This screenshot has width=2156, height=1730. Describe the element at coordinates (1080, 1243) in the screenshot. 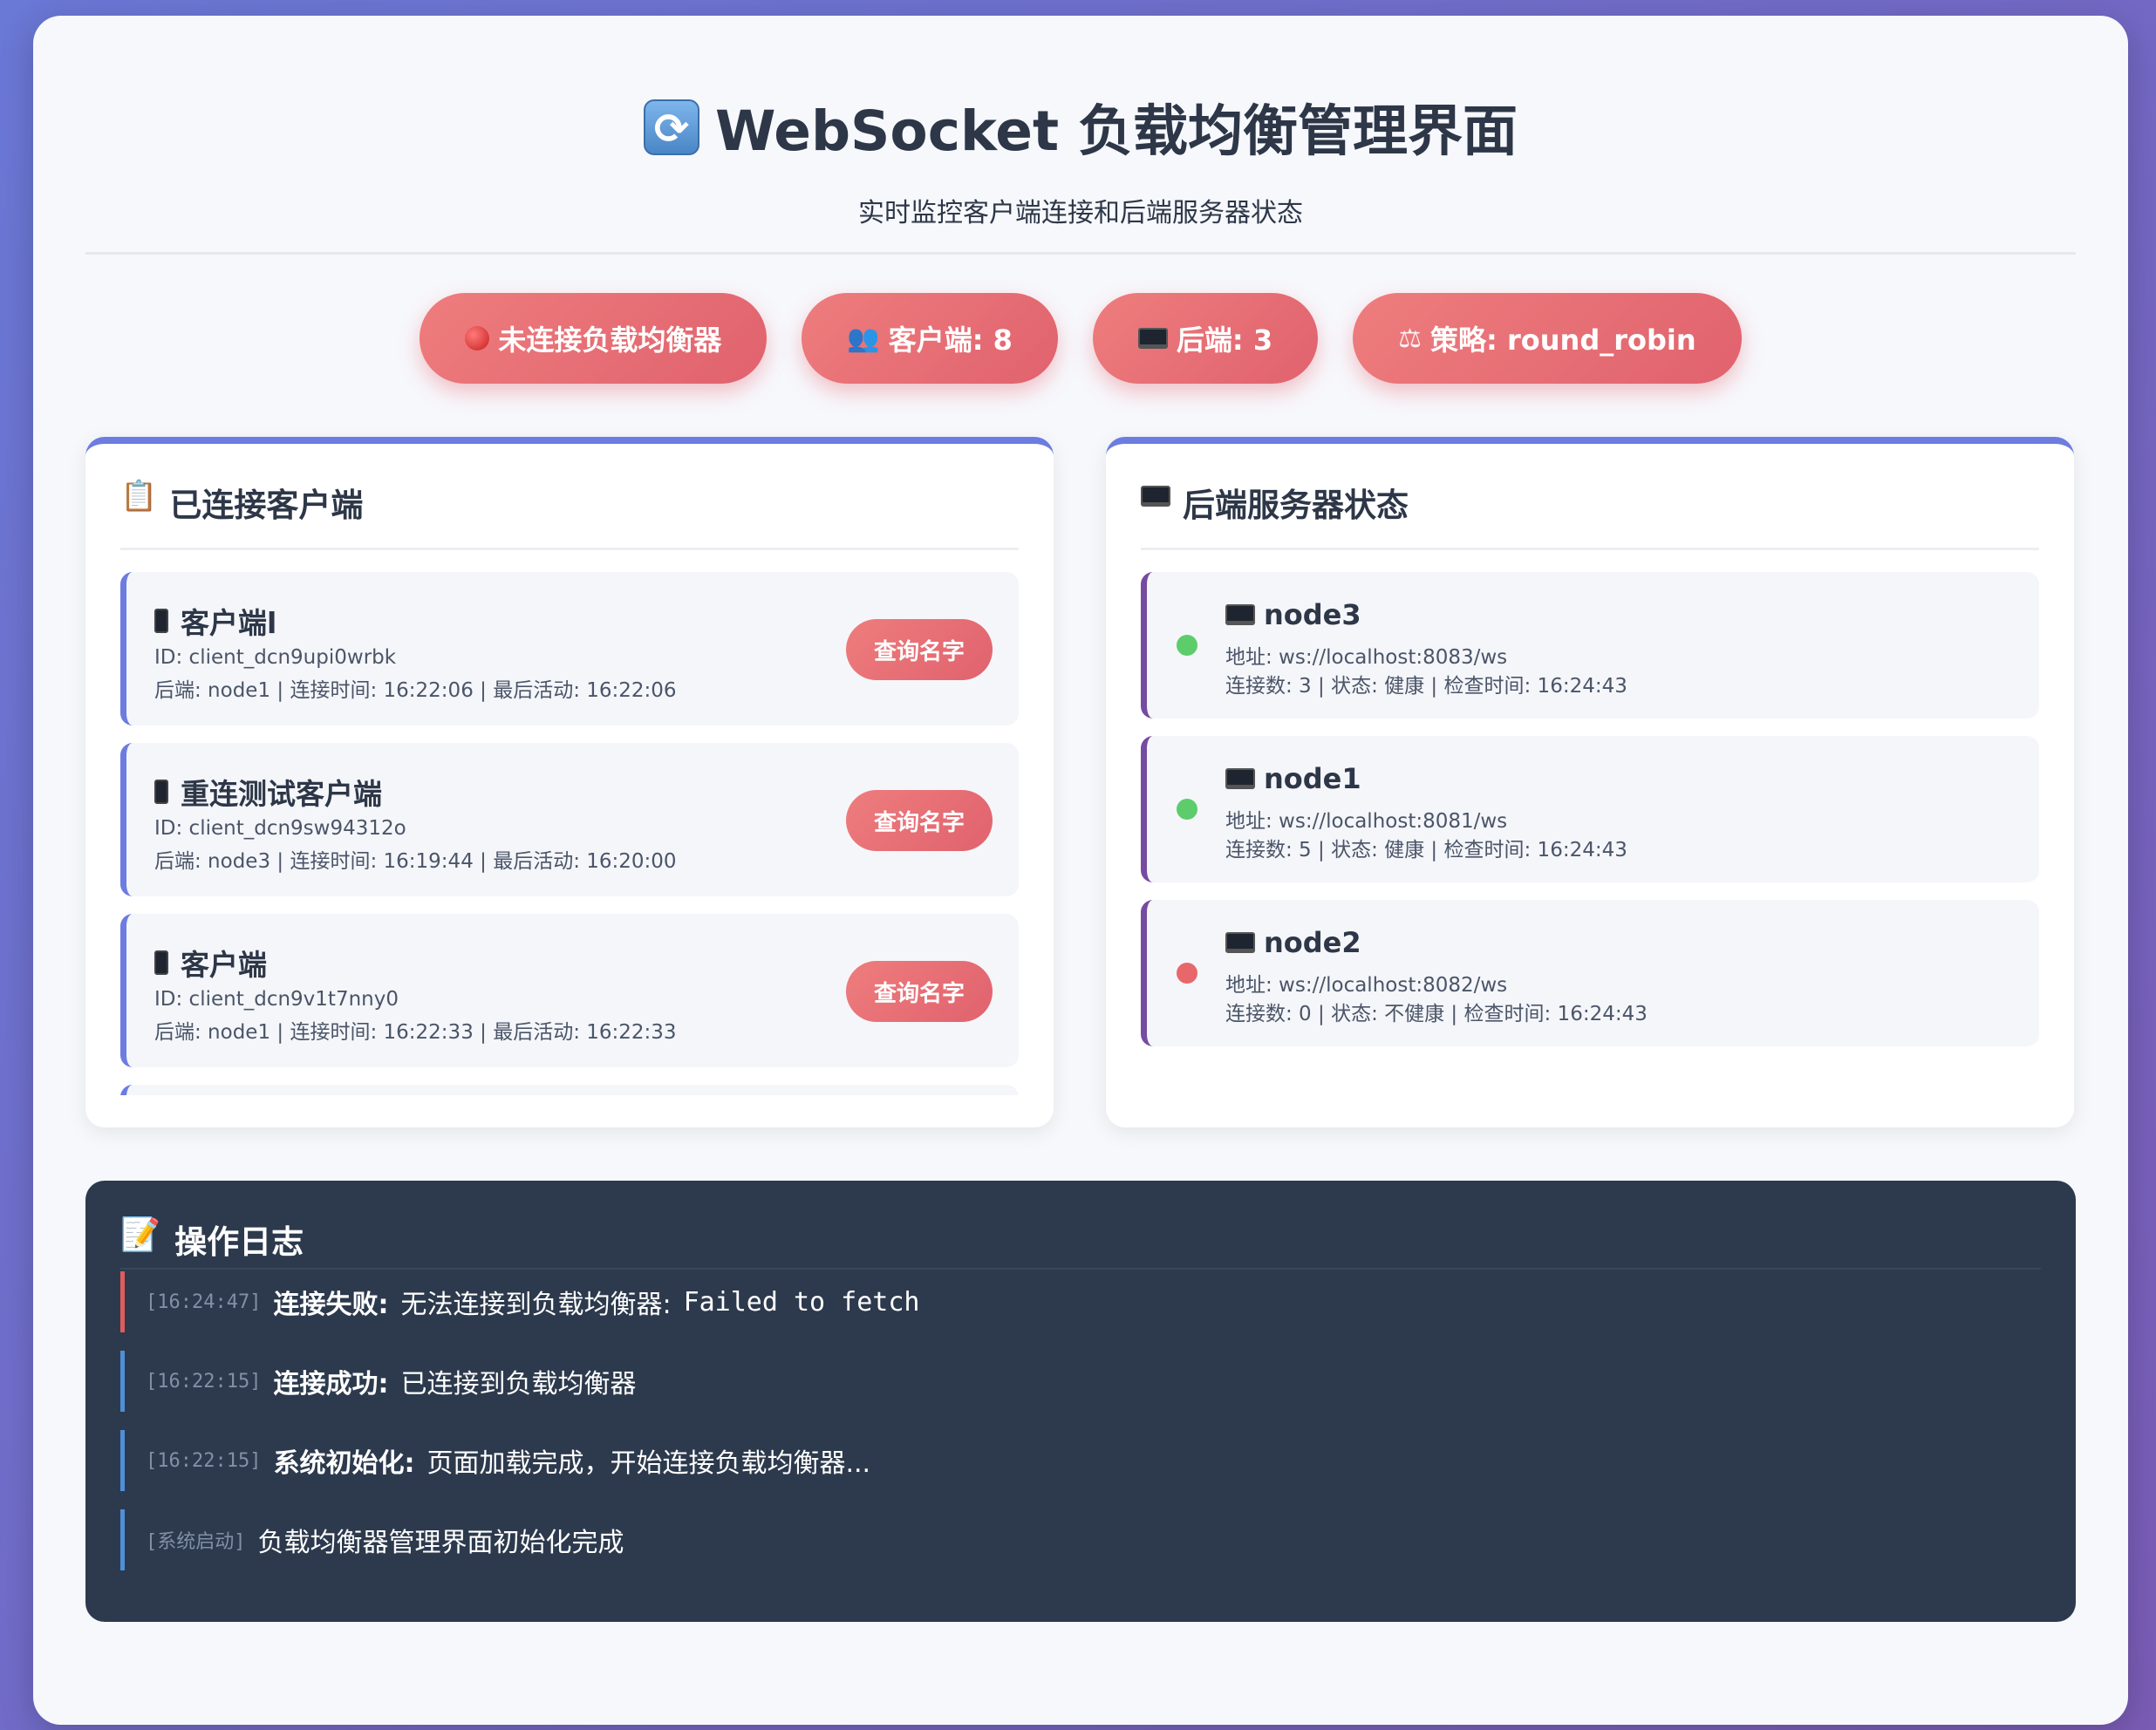

I see `log-title: 📝 操作日志` at that location.